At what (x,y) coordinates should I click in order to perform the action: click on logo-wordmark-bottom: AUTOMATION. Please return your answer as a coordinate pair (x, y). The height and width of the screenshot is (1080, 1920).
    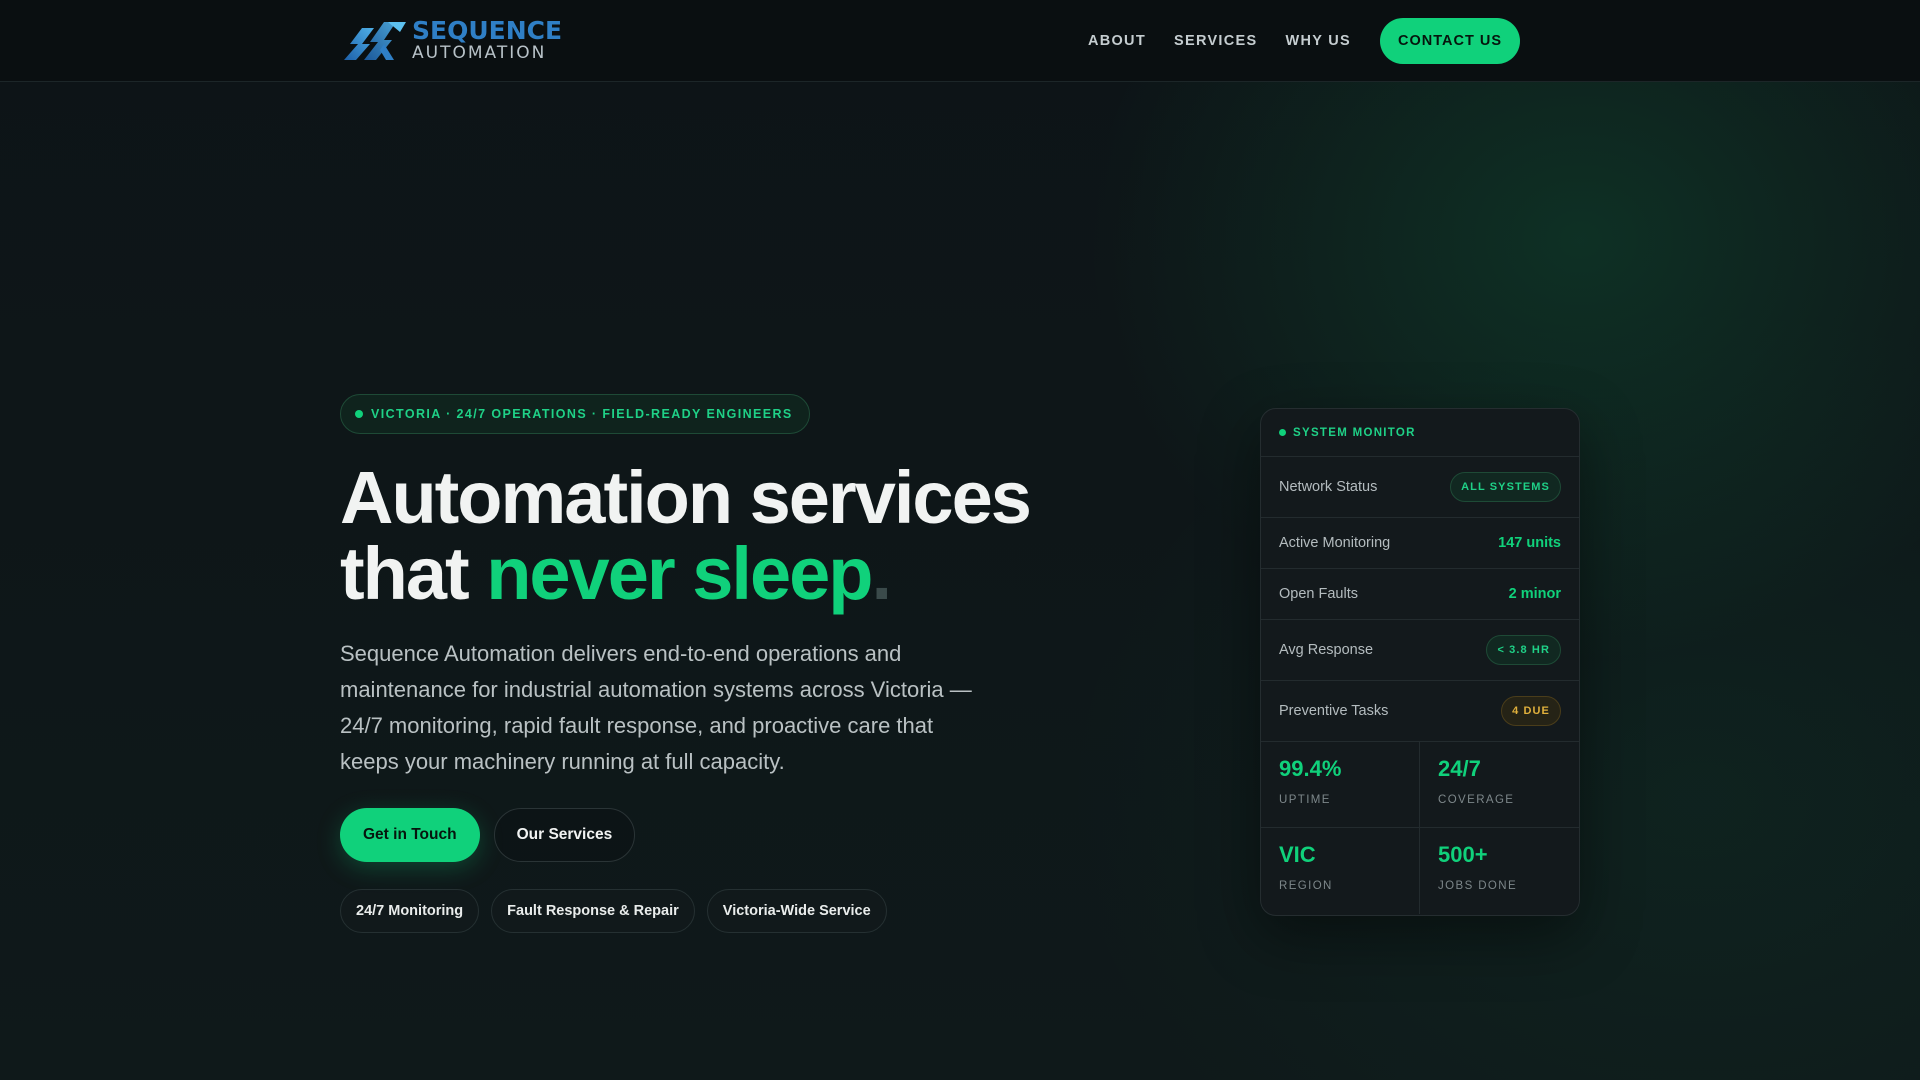
    Looking at the image, I should click on (479, 53).